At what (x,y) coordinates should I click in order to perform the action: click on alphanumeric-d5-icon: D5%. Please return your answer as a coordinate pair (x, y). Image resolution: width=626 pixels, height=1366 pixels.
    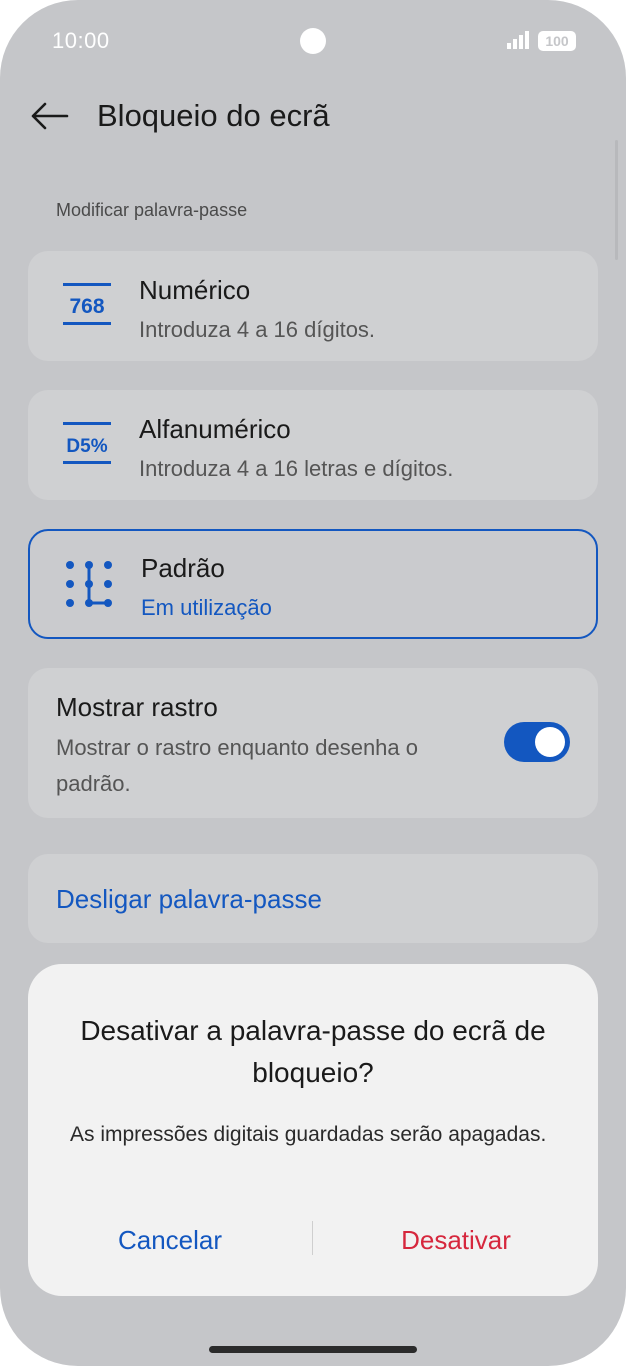
    Looking at the image, I should click on (87, 443).